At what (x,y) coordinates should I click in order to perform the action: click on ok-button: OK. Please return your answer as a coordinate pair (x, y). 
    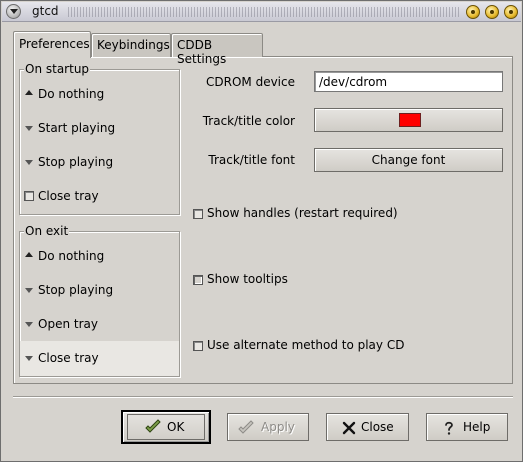
    Looking at the image, I should click on (166, 427).